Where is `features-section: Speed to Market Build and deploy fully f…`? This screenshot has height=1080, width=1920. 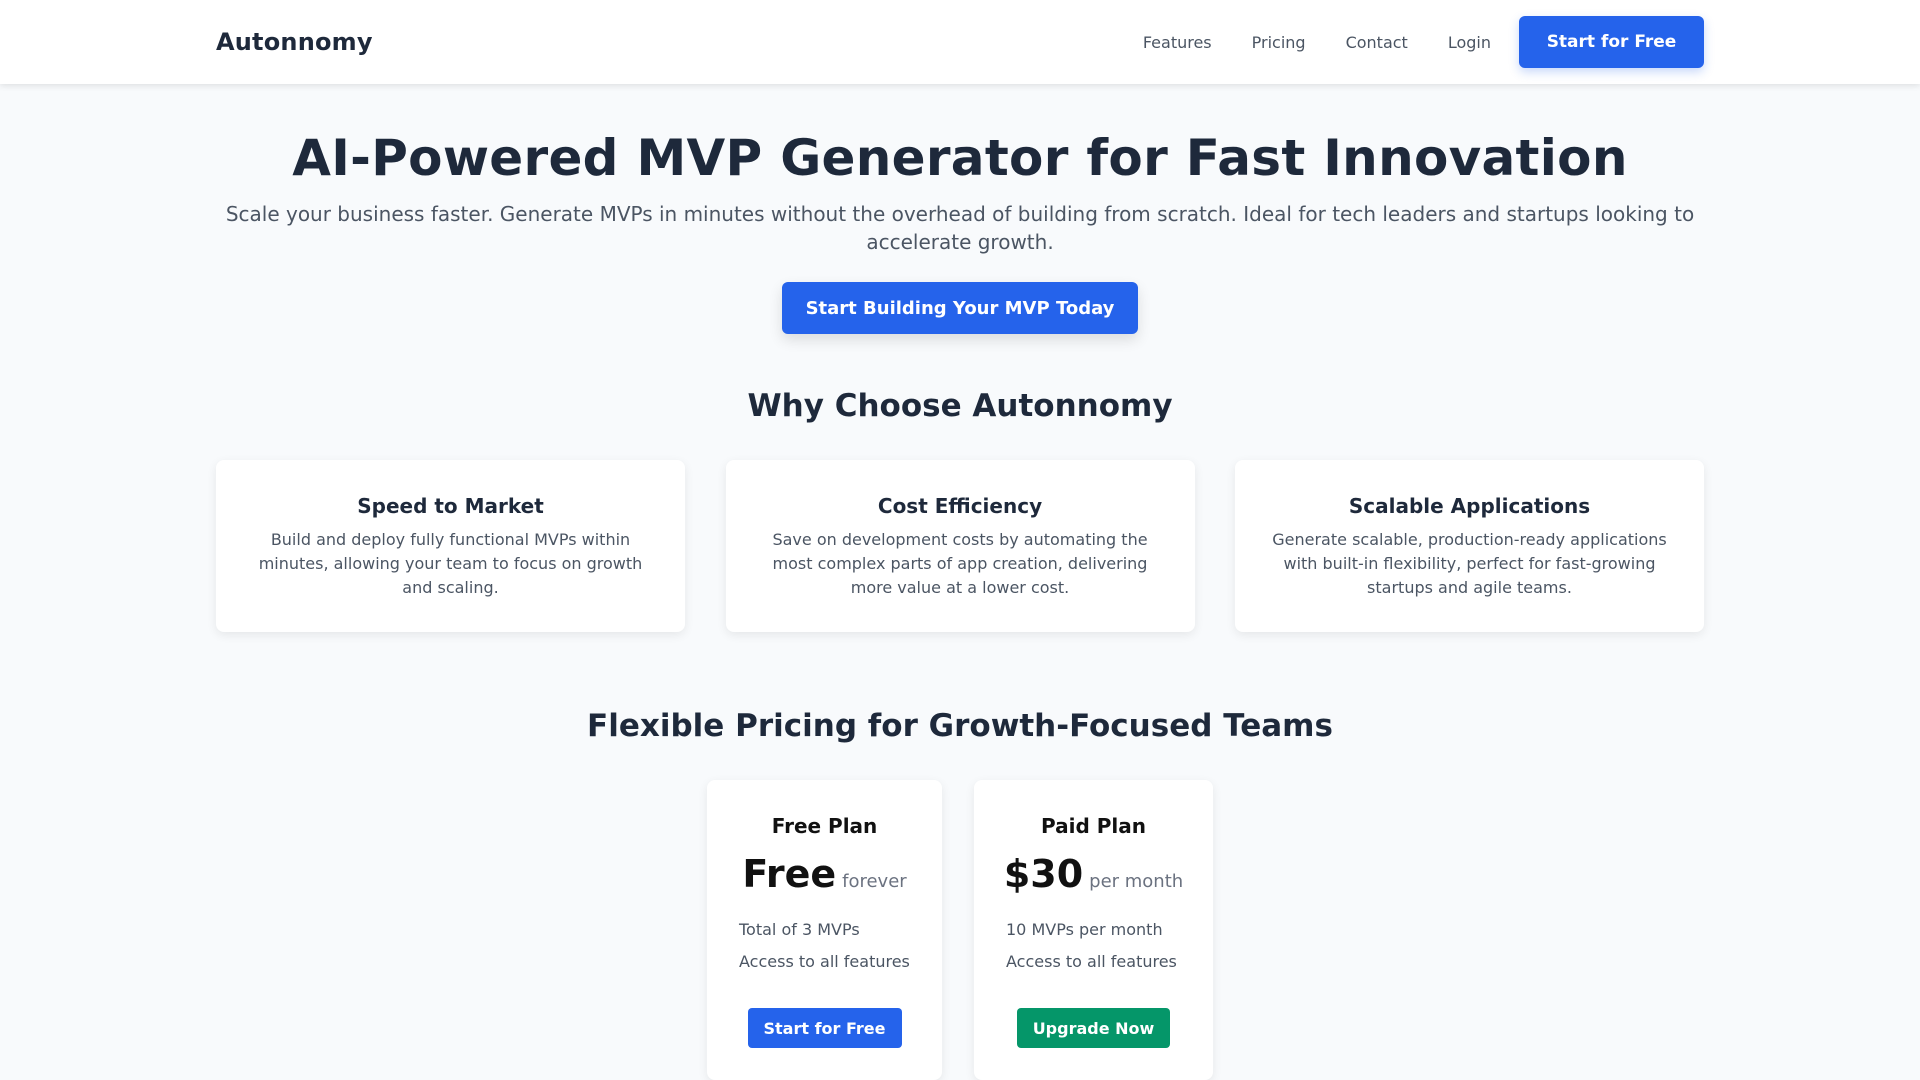 features-section: Speed to Market Build and deploy fully f… is located at coordinates (960, 546).